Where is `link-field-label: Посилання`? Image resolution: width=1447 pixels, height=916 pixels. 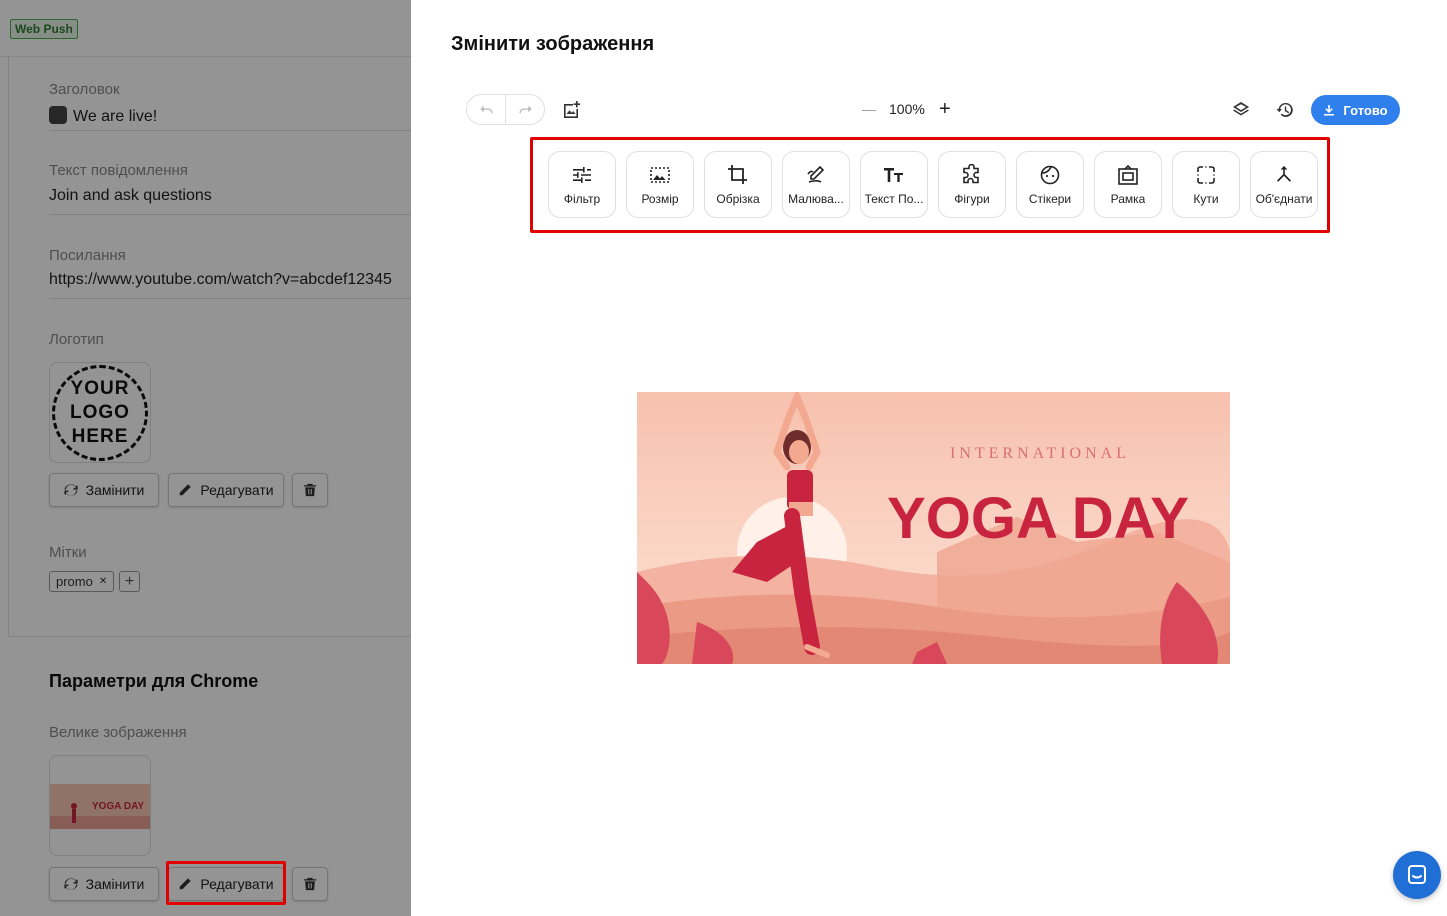
link-field-label: Посилання is located at coordinates (87, 255).